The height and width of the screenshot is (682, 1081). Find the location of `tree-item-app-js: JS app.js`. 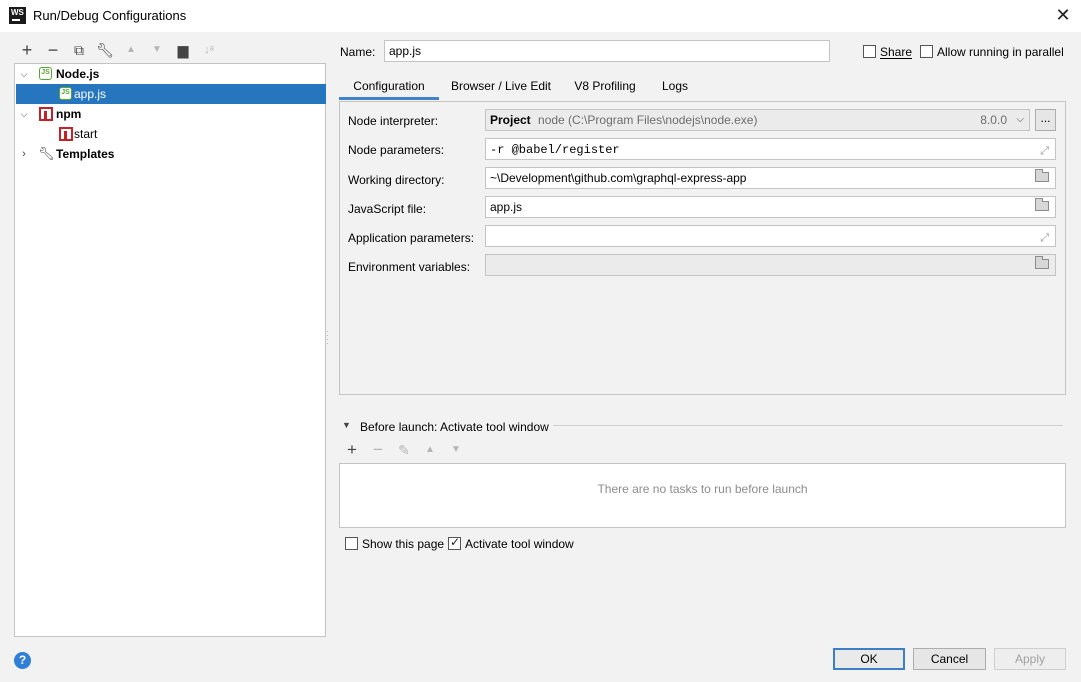

tree-item-app-js: JS app.js is located at coordinates (171, 94).